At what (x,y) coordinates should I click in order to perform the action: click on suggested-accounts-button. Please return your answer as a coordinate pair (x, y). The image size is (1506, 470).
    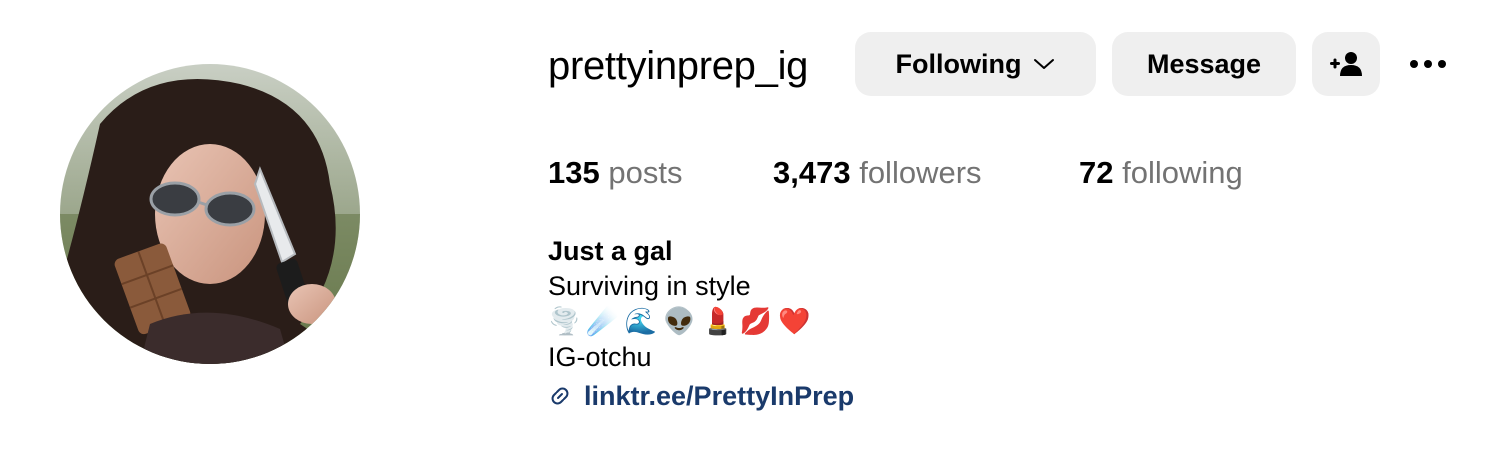
    Looking at the image, I should click on (1346, 64).